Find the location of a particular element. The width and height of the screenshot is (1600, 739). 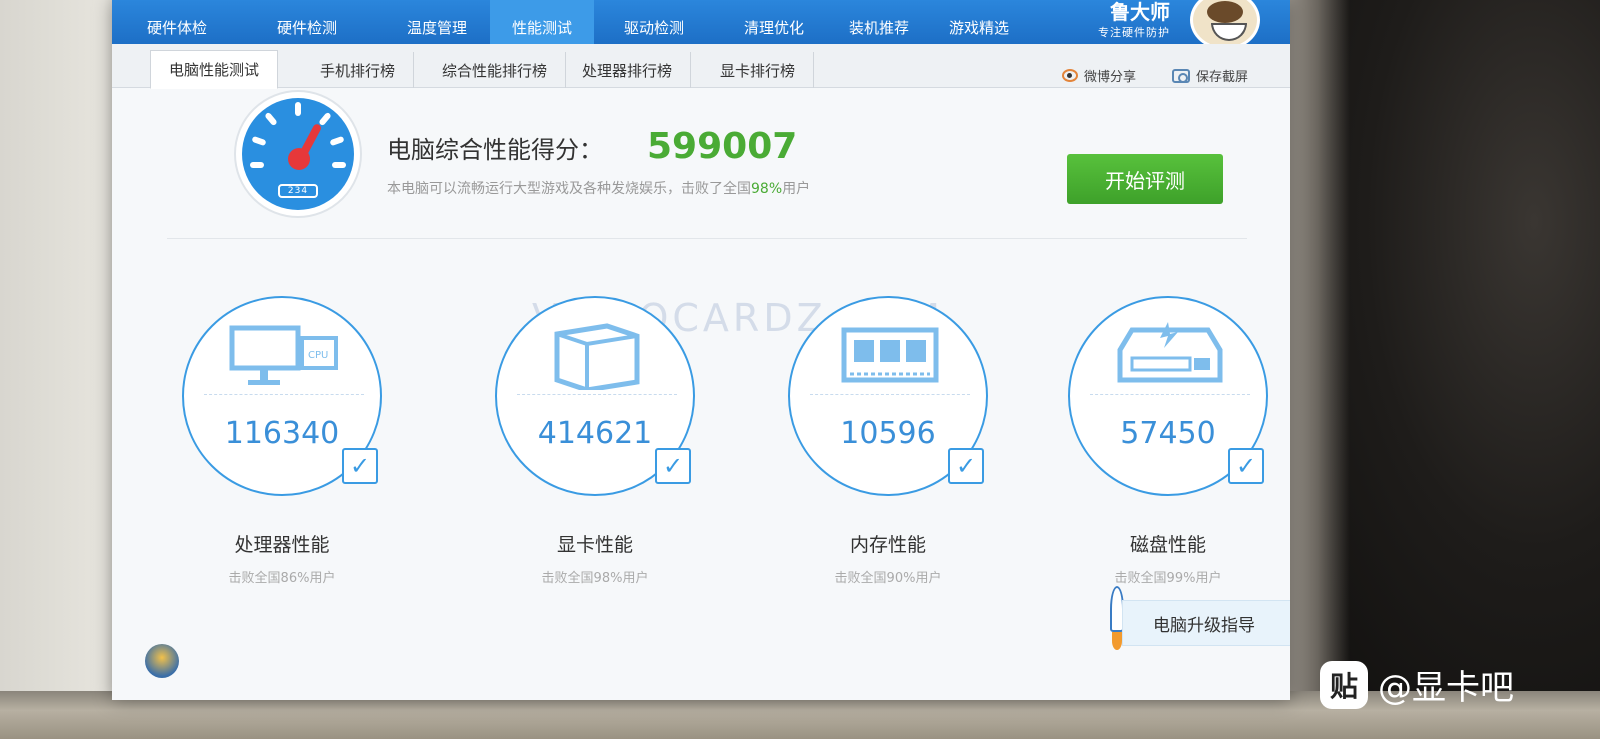

weibo-share-button: 微博分享 is located at coordinates (1099, 75).